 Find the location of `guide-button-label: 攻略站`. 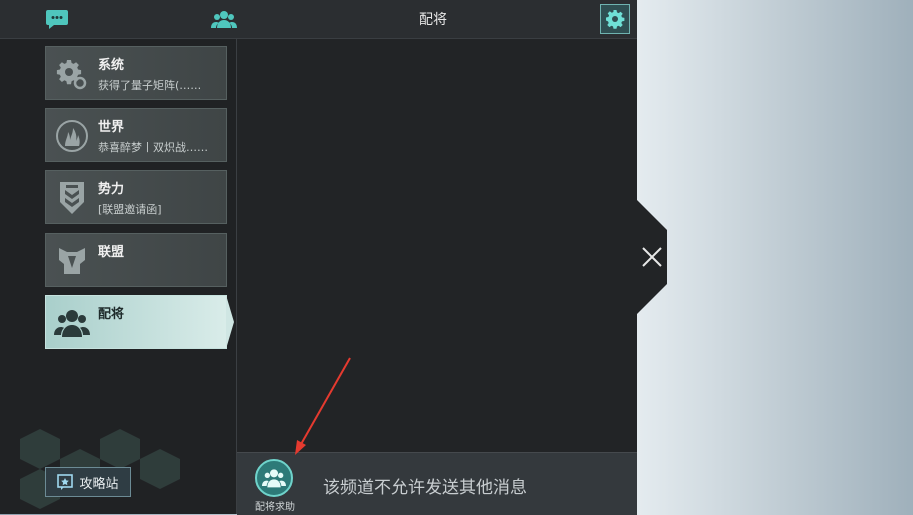

guide-button-label: 攻略站 is located at coordinates (99, 484).